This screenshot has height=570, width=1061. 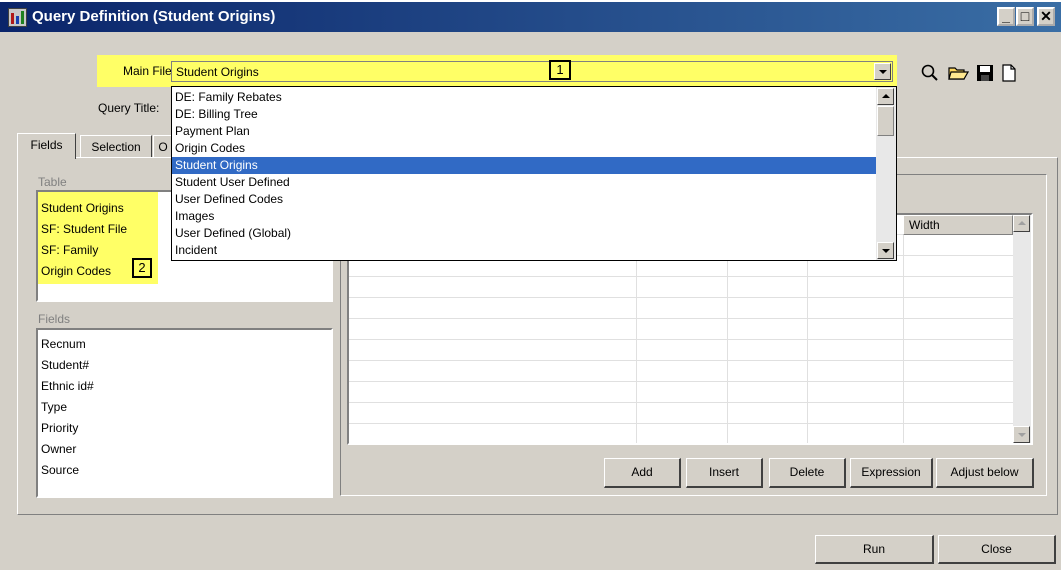 What do you see at coordinates (217, 72) in the screenshot?
I see `main-file-value: Student Origins` at bounding box center [217, 72].